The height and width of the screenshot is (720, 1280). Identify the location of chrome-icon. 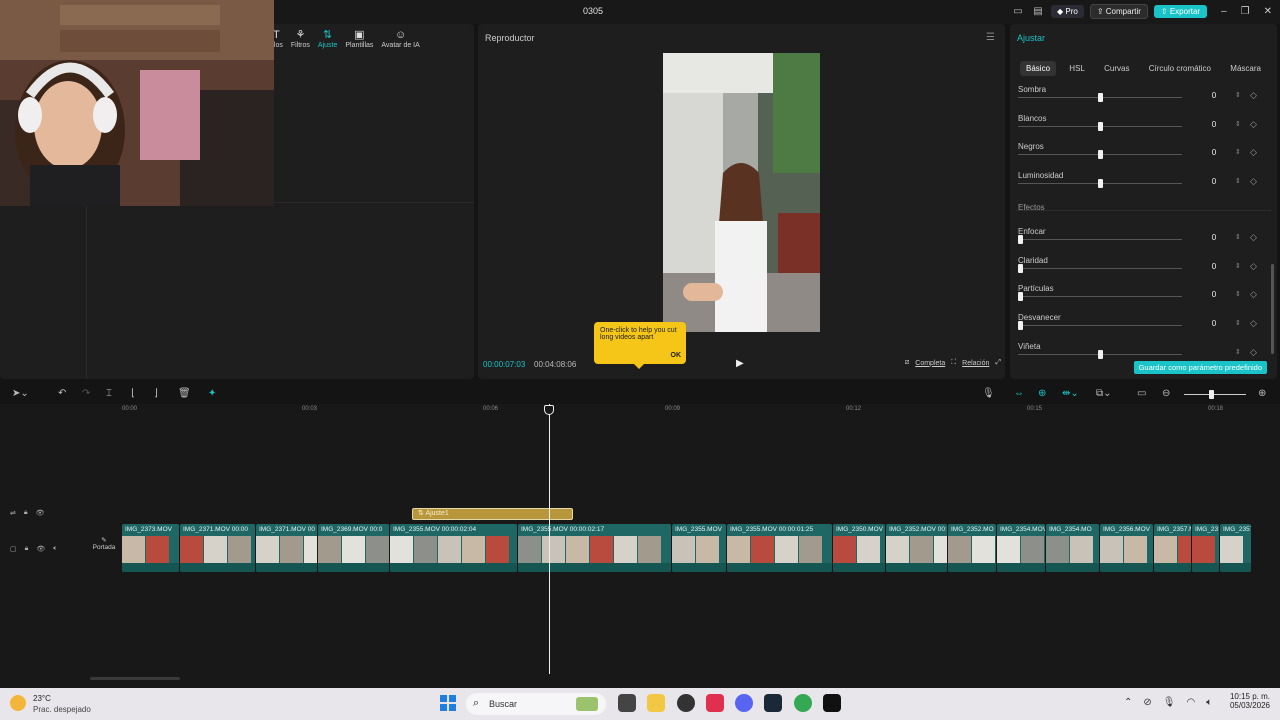
(803, 703).